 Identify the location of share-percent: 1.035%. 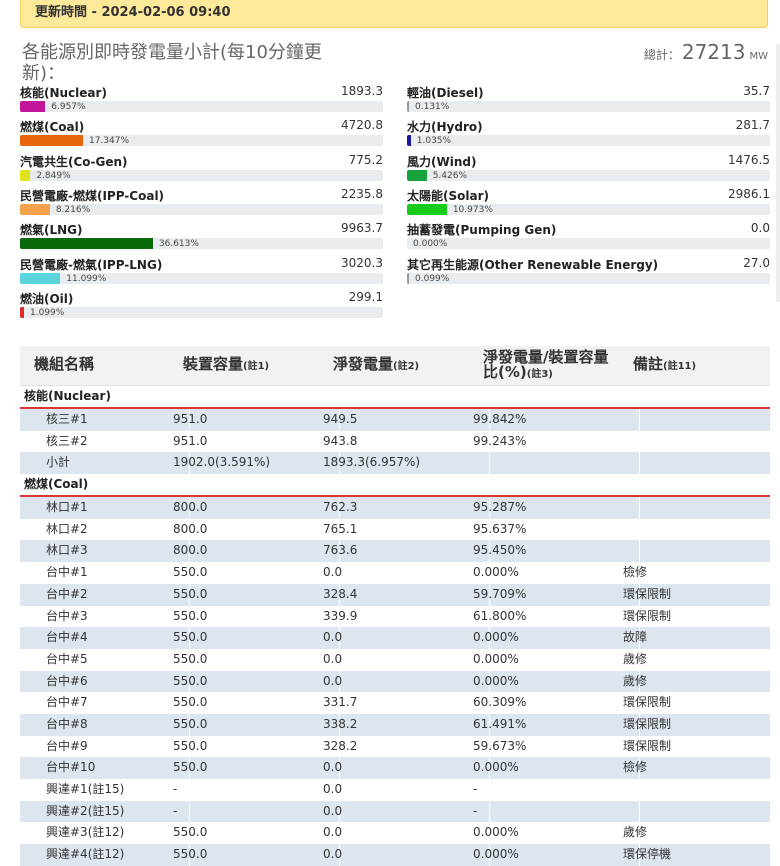
(434, 141).